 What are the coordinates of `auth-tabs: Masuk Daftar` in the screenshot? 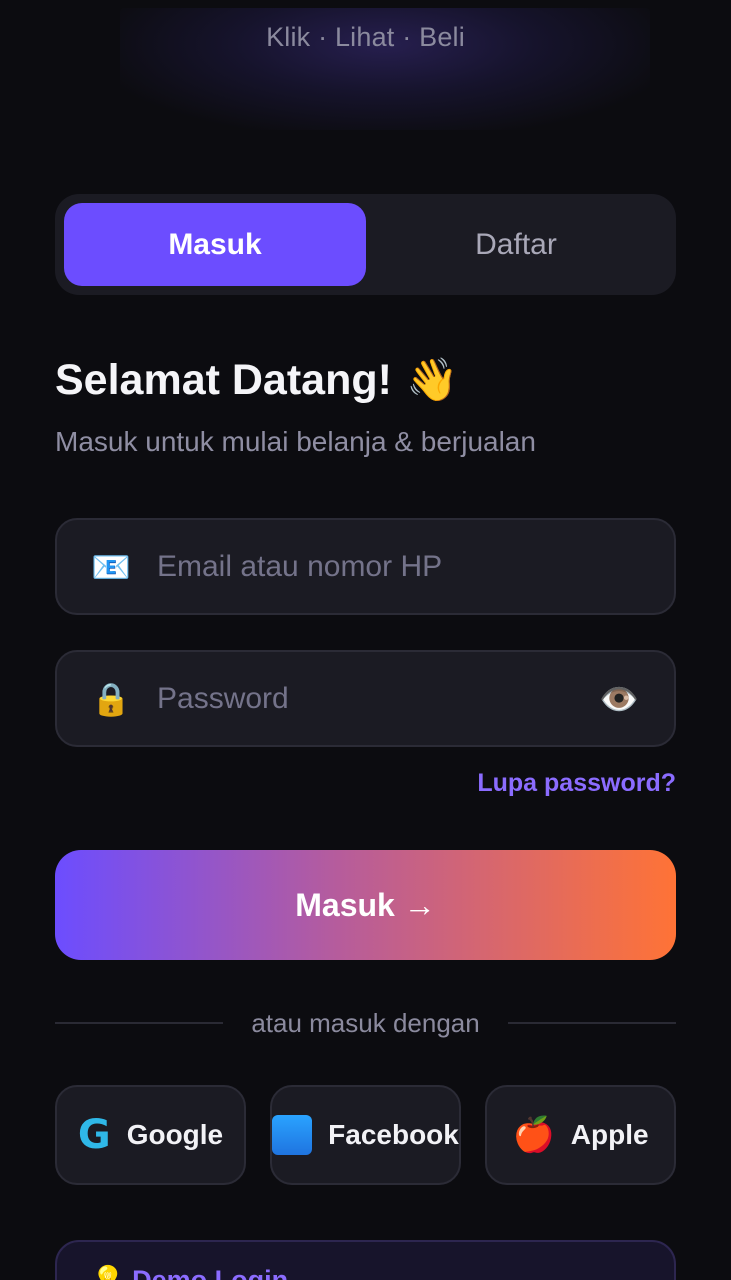 It's located at (365, 244).